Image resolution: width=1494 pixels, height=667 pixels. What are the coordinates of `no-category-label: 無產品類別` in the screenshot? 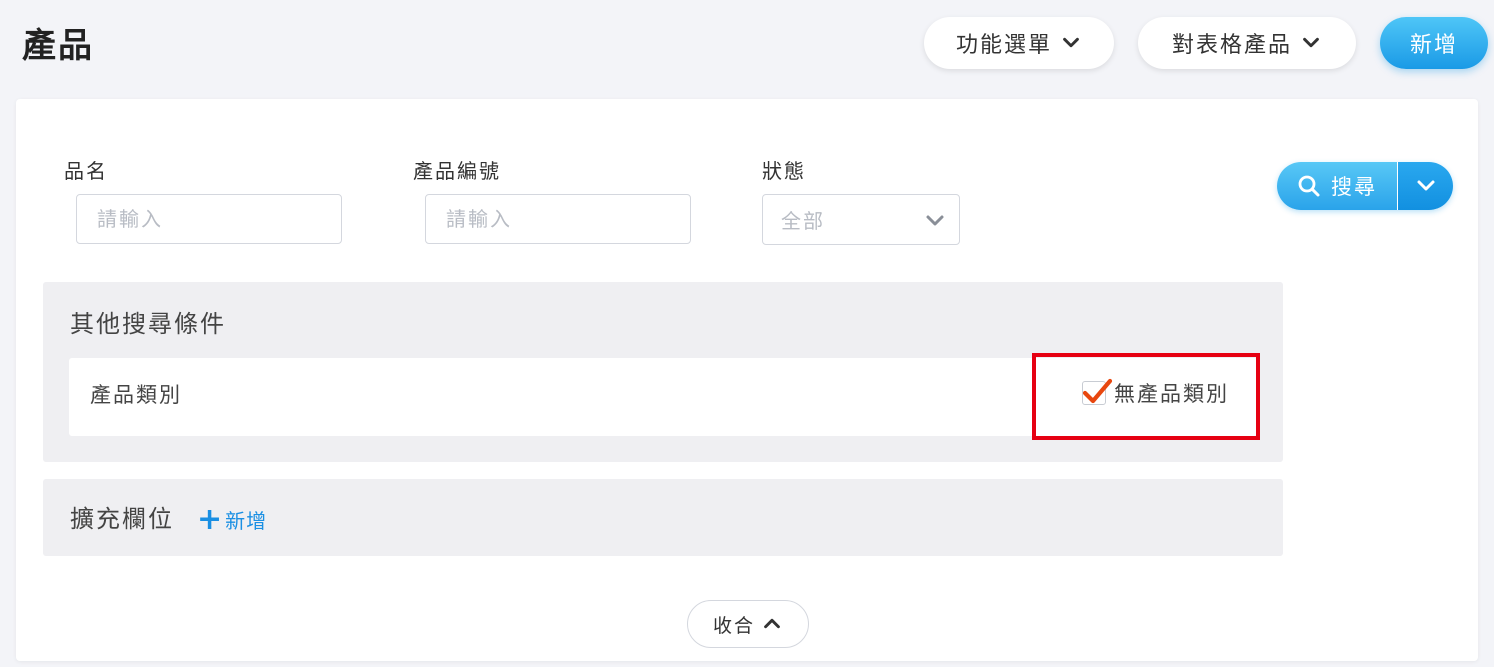 It's located at (1171, 394).